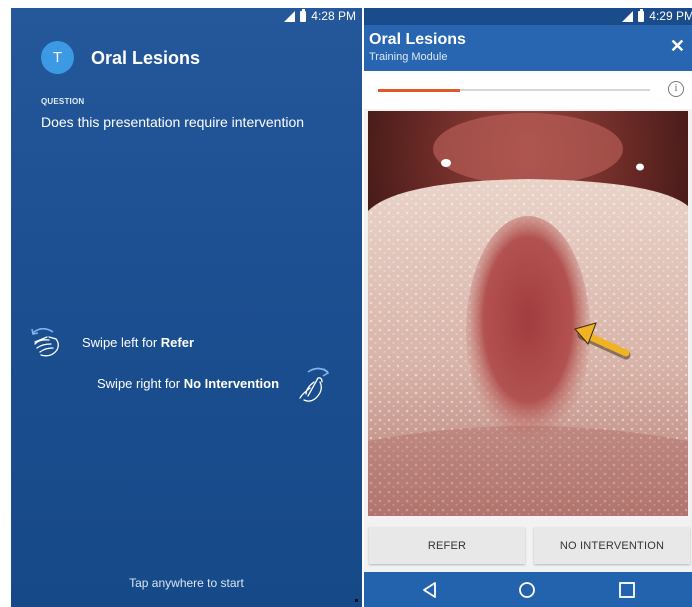  What do you see at coordinates (57, 57) in the screenshot?
I see `avatar: T` at bounding box center [57, 57].